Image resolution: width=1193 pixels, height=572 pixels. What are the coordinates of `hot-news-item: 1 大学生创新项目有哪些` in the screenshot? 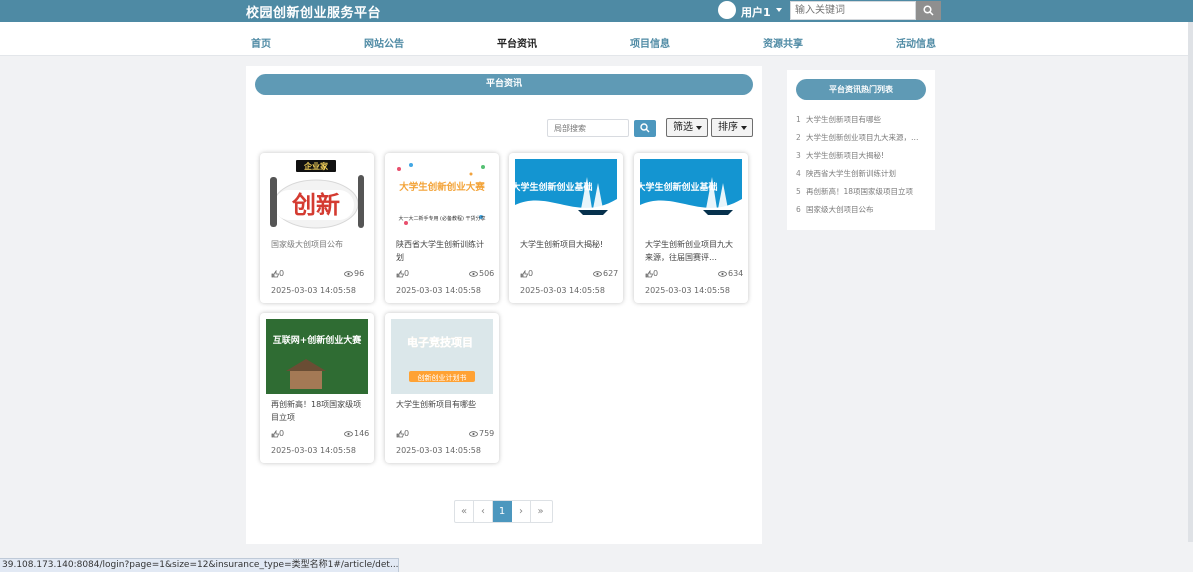 It's located at (859, 121).